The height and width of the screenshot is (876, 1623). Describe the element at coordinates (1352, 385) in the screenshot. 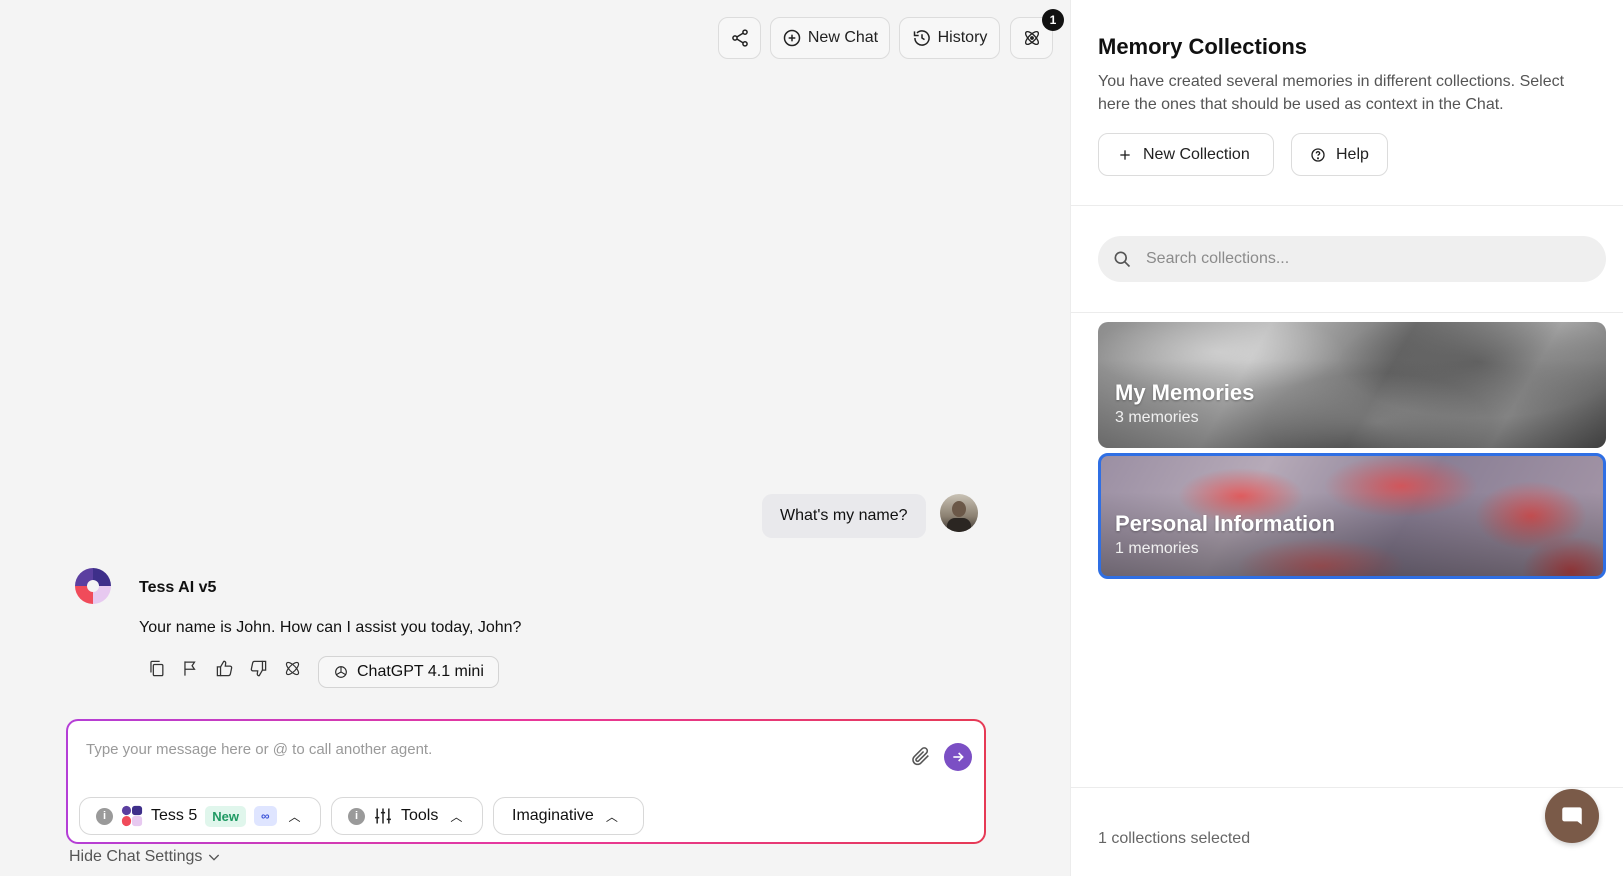

I see `collection-card-my-memories: My Memories 3 memories` at that location.